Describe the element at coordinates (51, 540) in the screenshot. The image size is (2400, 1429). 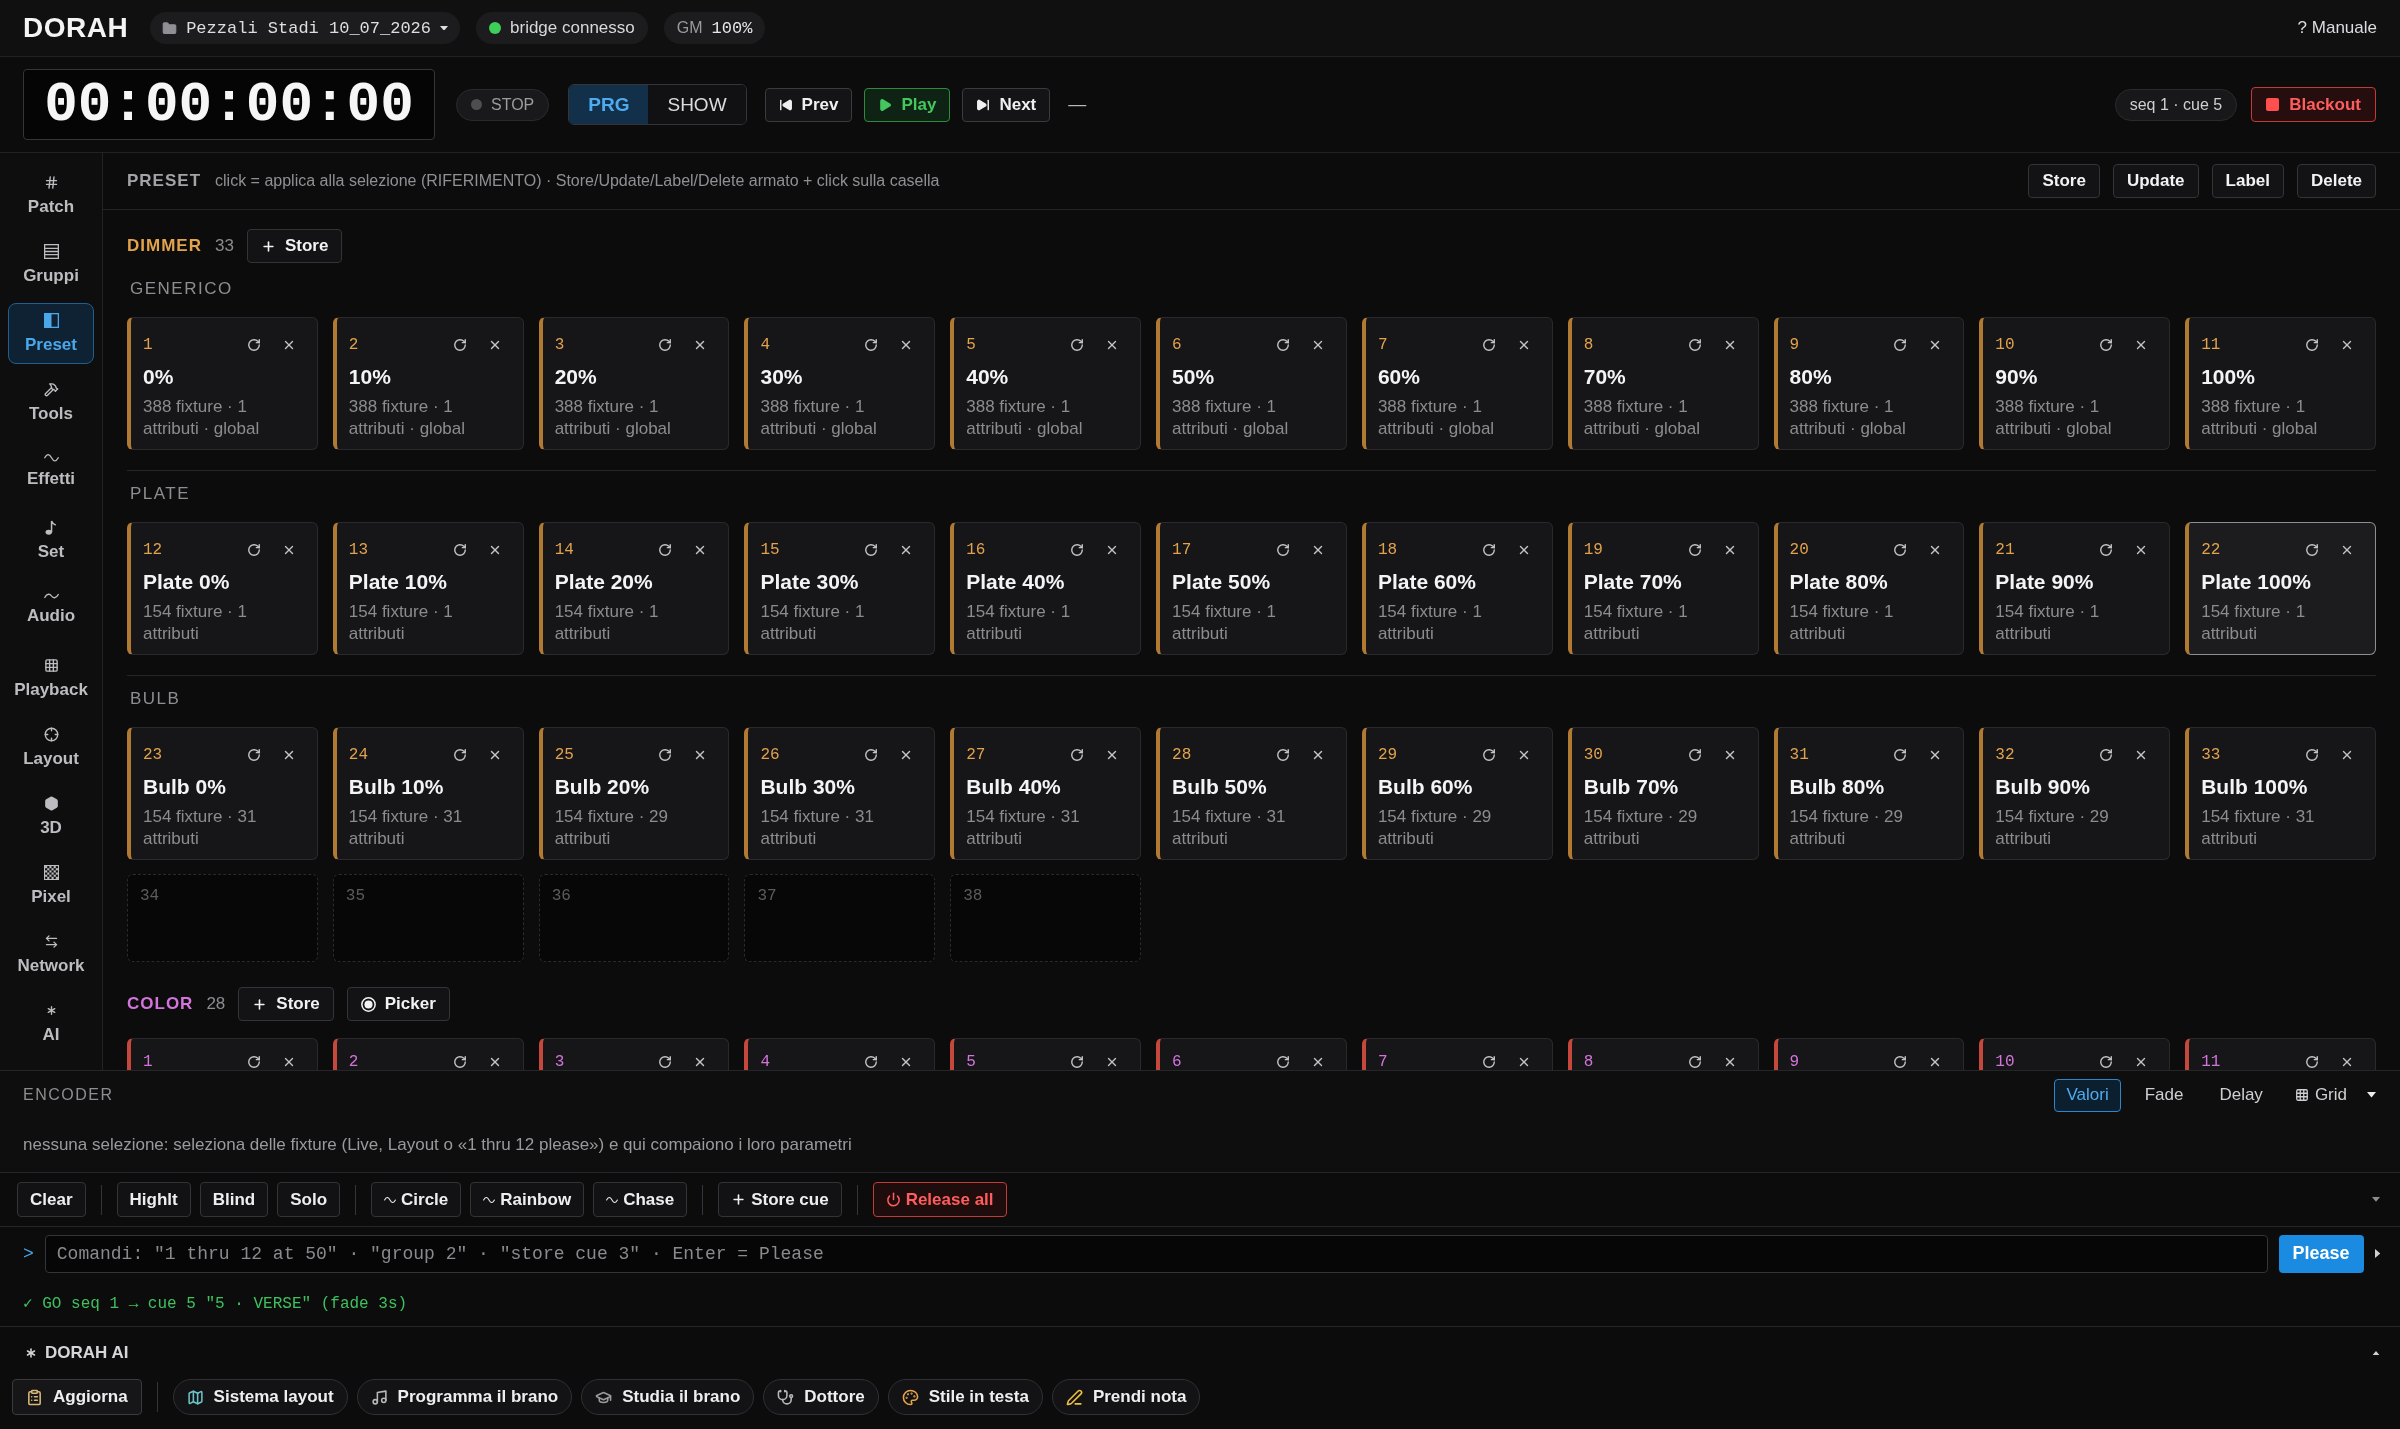
I see `sidebar-item: Set` at that location.